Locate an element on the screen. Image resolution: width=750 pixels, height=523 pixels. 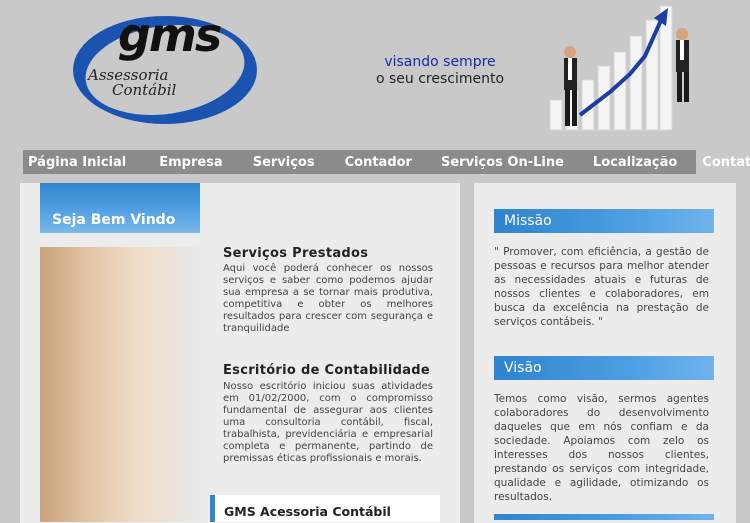
gms-box-label: GMS Acessoria Contábil is located at coordinates (307, 511).